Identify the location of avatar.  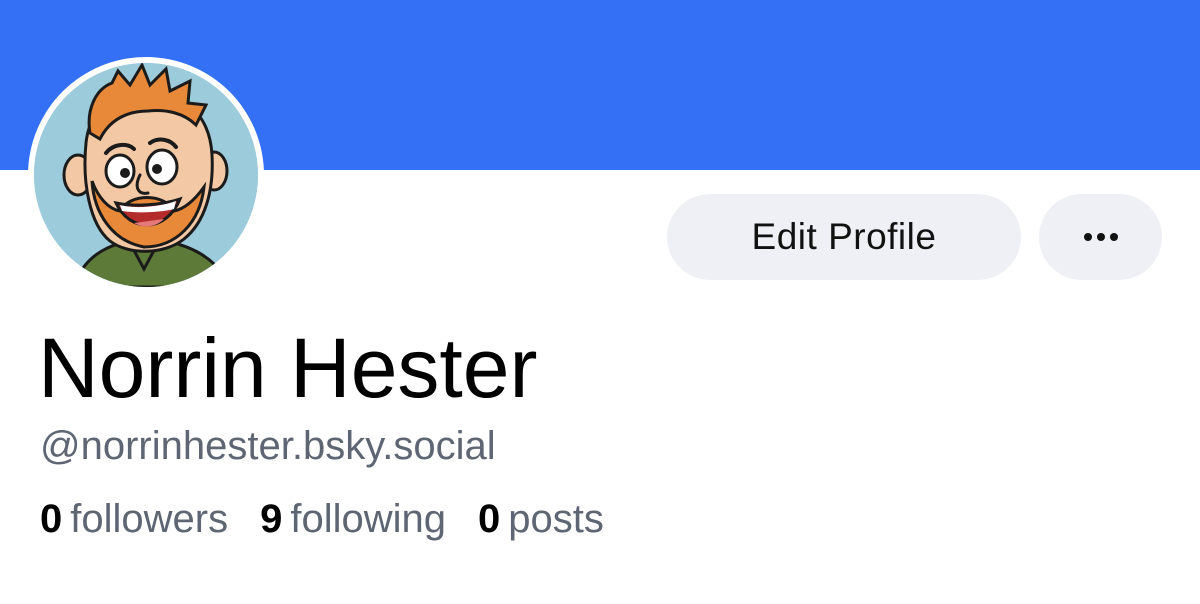
(146, 175).